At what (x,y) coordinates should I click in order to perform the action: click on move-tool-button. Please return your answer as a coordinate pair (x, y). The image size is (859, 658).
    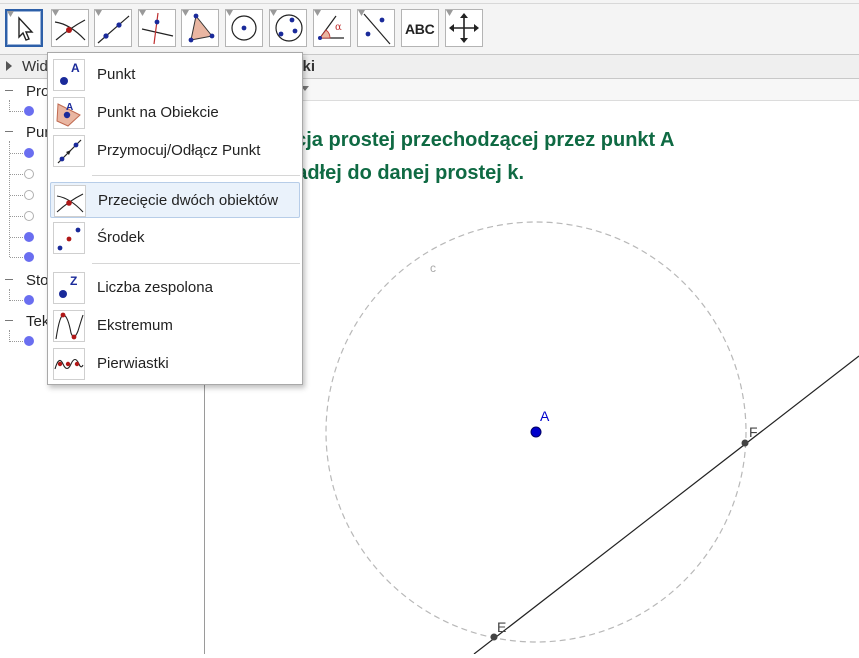
    Looking at the image, I should click on (24, 28).